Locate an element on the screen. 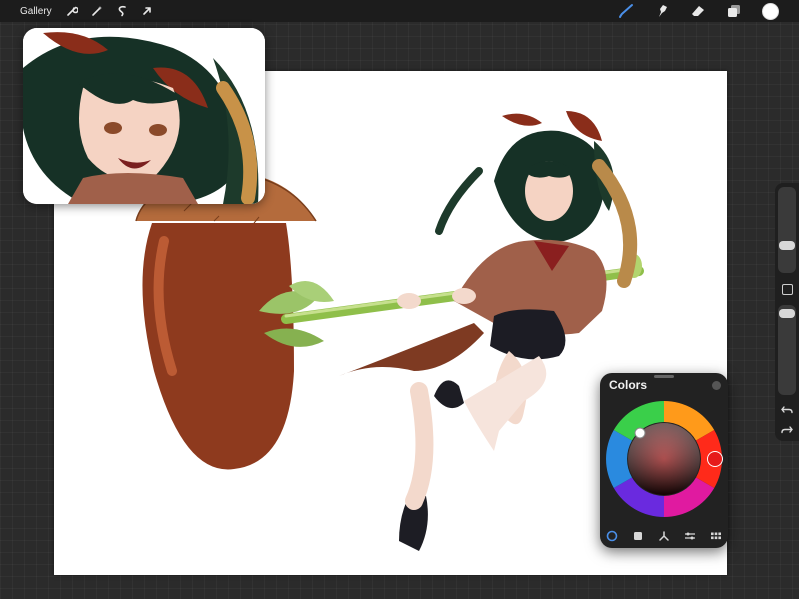  colors-panel: Colors is located at coordinates (664, 460).